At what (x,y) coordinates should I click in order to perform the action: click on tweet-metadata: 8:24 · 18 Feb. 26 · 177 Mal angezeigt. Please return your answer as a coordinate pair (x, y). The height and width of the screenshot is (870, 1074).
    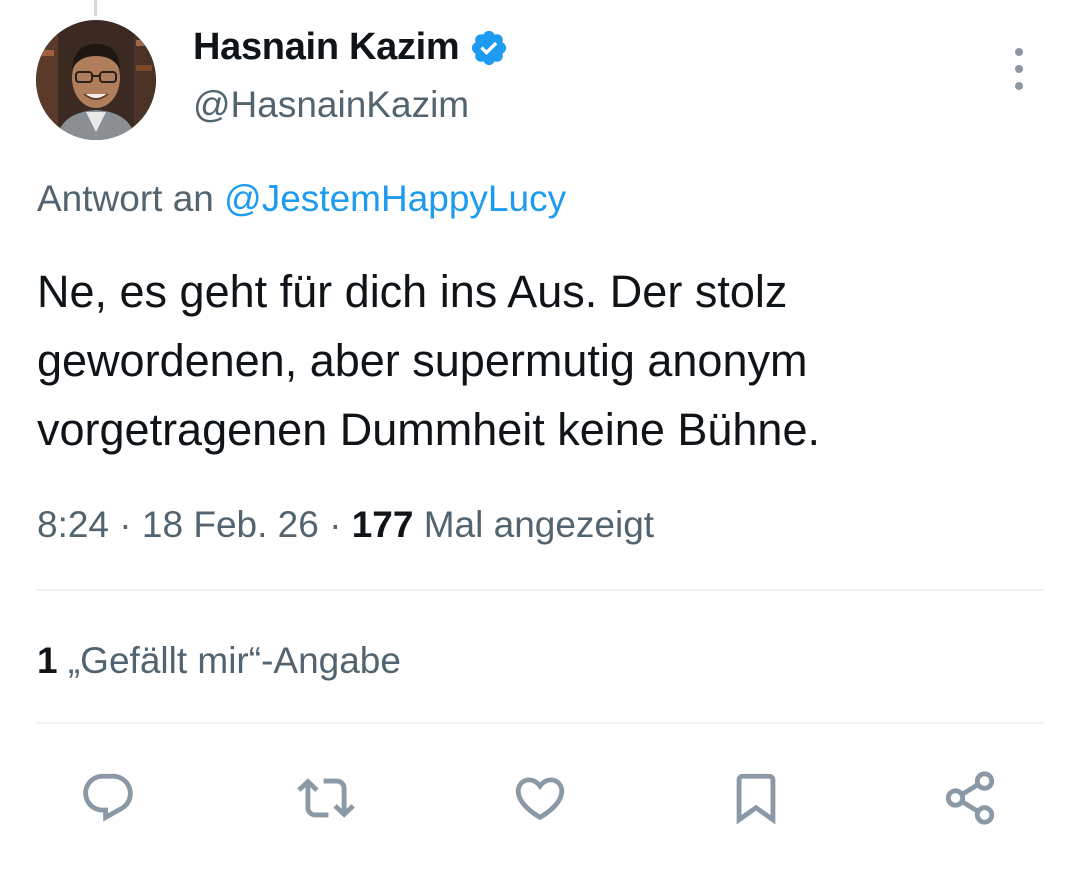
    Looking at the image, I should click on (345, 525).